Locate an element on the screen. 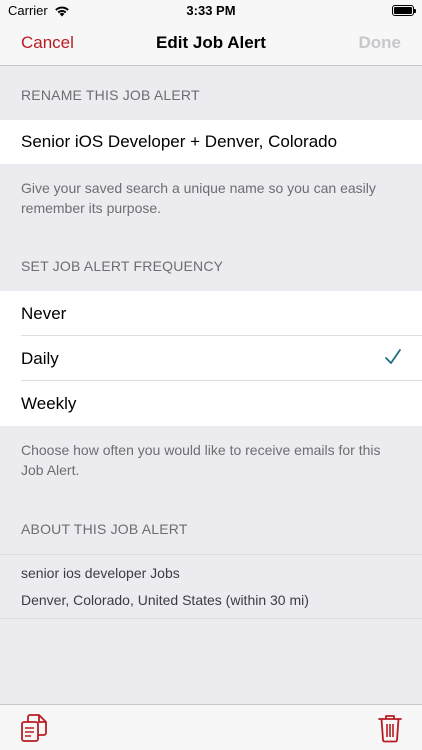 Image resolution: width=422 pixels, height=750 pixels. done-button: Done is located at coordinates (380, 43).